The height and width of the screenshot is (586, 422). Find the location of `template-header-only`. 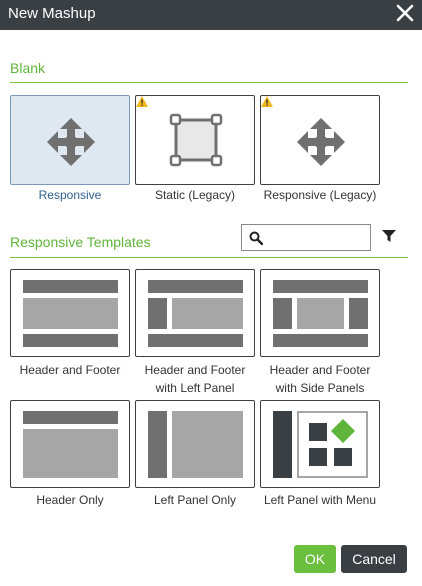

template-header-only is located at coordinates (70, 444).